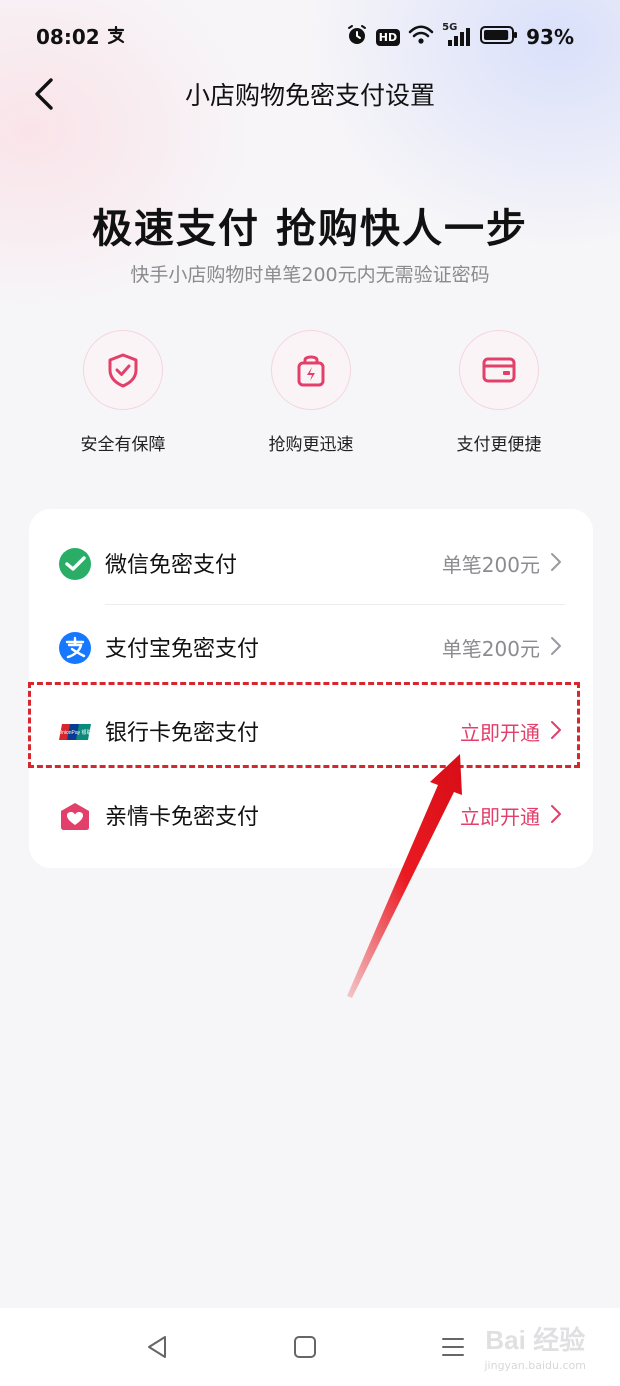 Image resolution: width=620 pixels, height=1386 pixels. Describe the element at coordinates (550, 37) in the screenshot. I see `battery-percent: 93%` at that location.